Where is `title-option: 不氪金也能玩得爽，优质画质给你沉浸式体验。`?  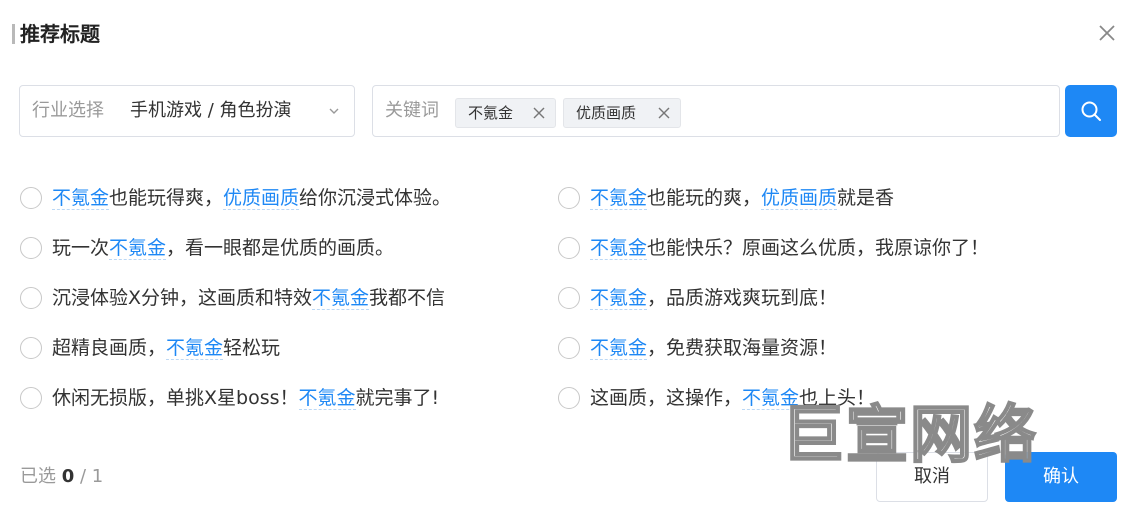
title-option: 不氪金也能玩得爽，优质画质给你沉浸式体验。 is located at coordinates (280, 198).